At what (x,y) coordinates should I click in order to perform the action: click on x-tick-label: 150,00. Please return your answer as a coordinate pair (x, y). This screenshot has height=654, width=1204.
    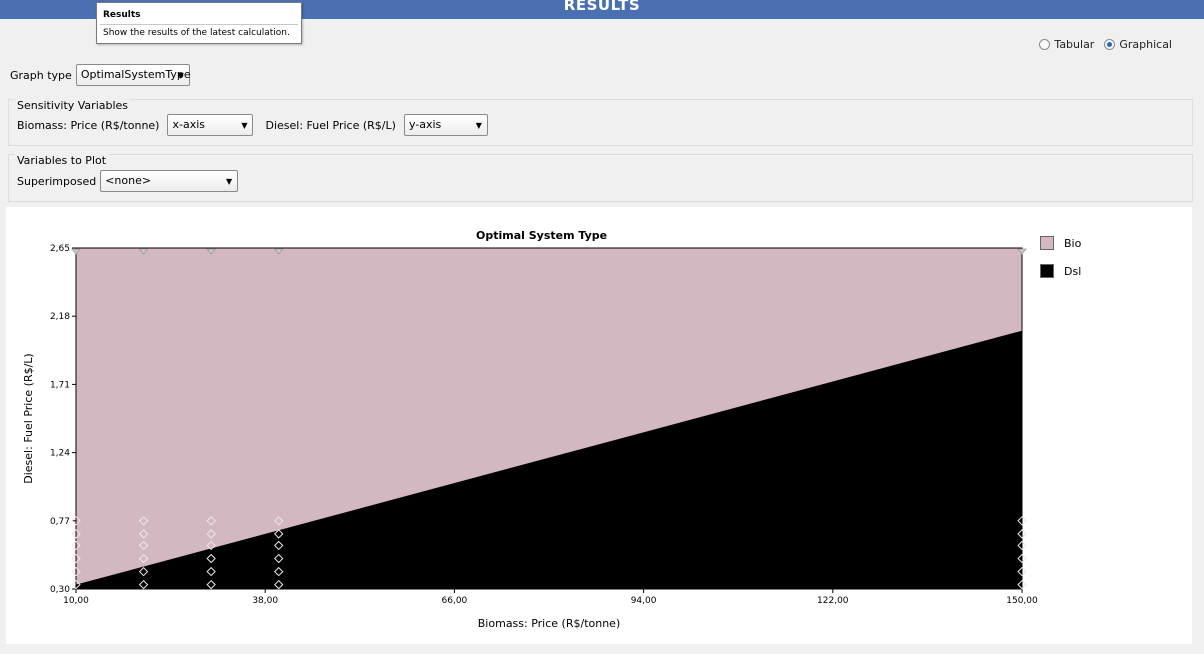
    Looking at the image, I should click on (1022, 601).